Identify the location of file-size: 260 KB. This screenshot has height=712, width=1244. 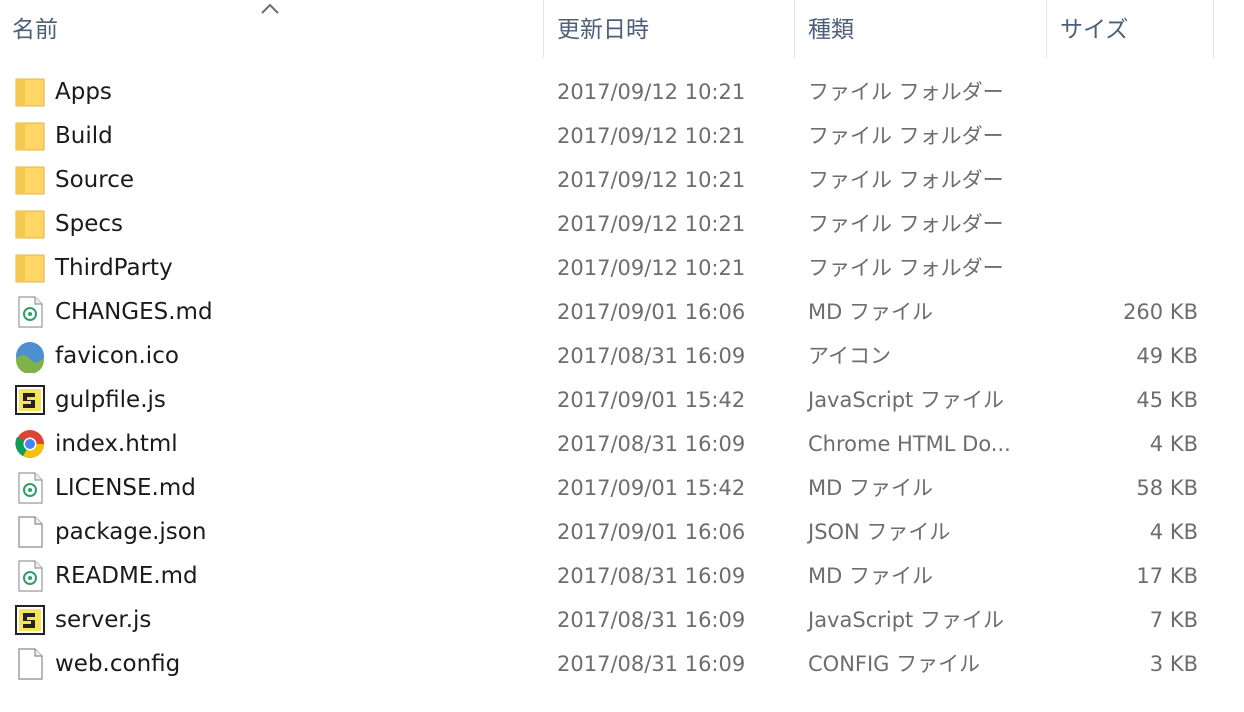
(1160, 312).